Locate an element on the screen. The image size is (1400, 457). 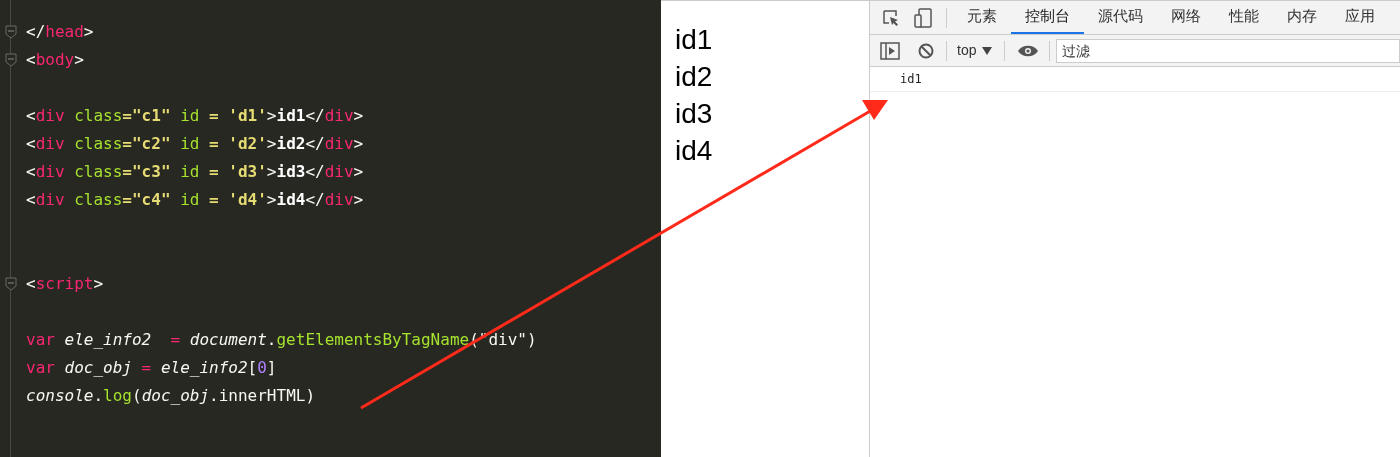
page-text: id3 is located at coordinates (694, 114).